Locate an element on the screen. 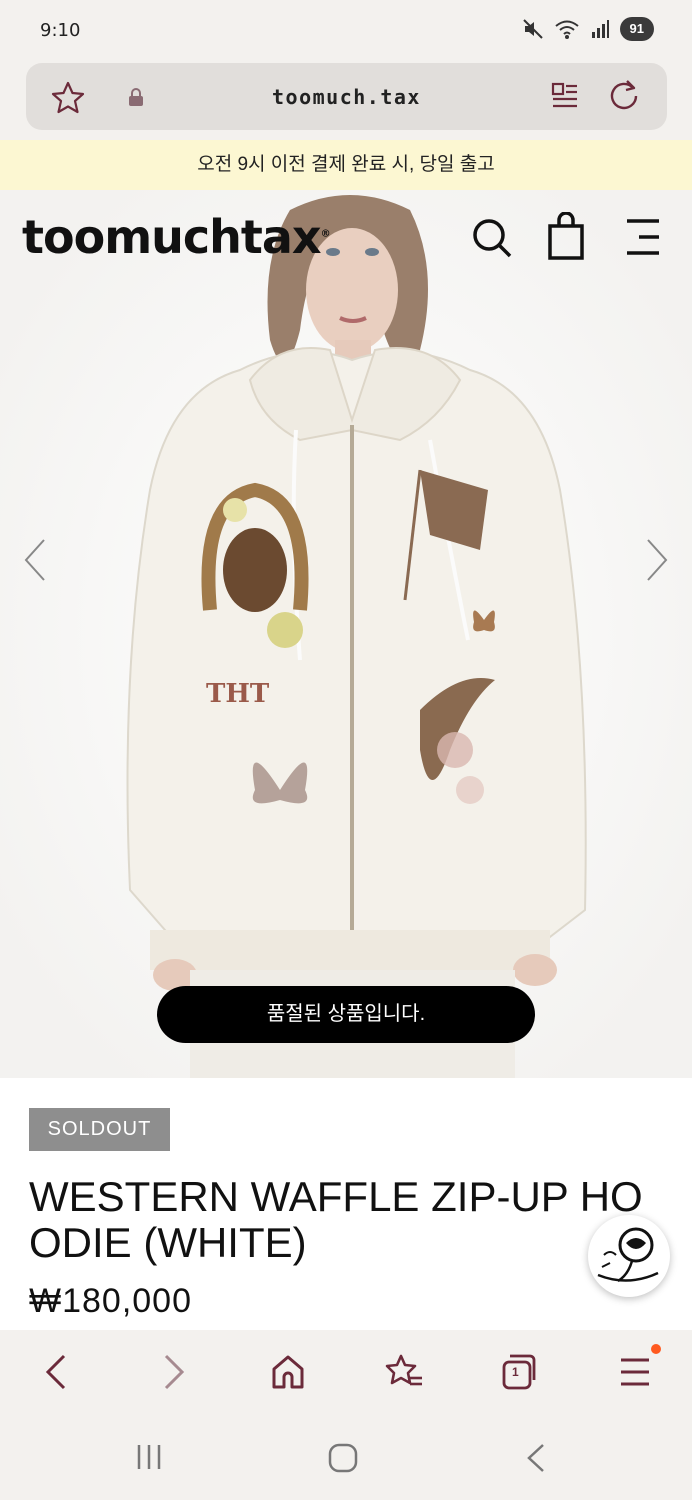 This screenshot has height=1500, width=692. brand-logo-text: toomuchtax is located at coordinates (172, 237).